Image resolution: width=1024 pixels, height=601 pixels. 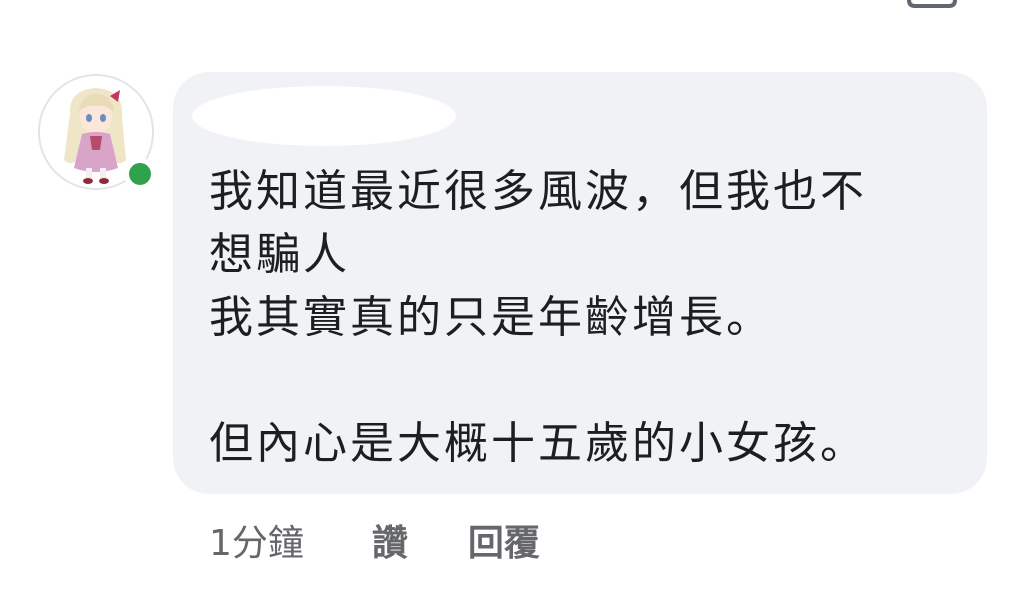 I want to click on online-status-indicator, so click(x=140, y=174).